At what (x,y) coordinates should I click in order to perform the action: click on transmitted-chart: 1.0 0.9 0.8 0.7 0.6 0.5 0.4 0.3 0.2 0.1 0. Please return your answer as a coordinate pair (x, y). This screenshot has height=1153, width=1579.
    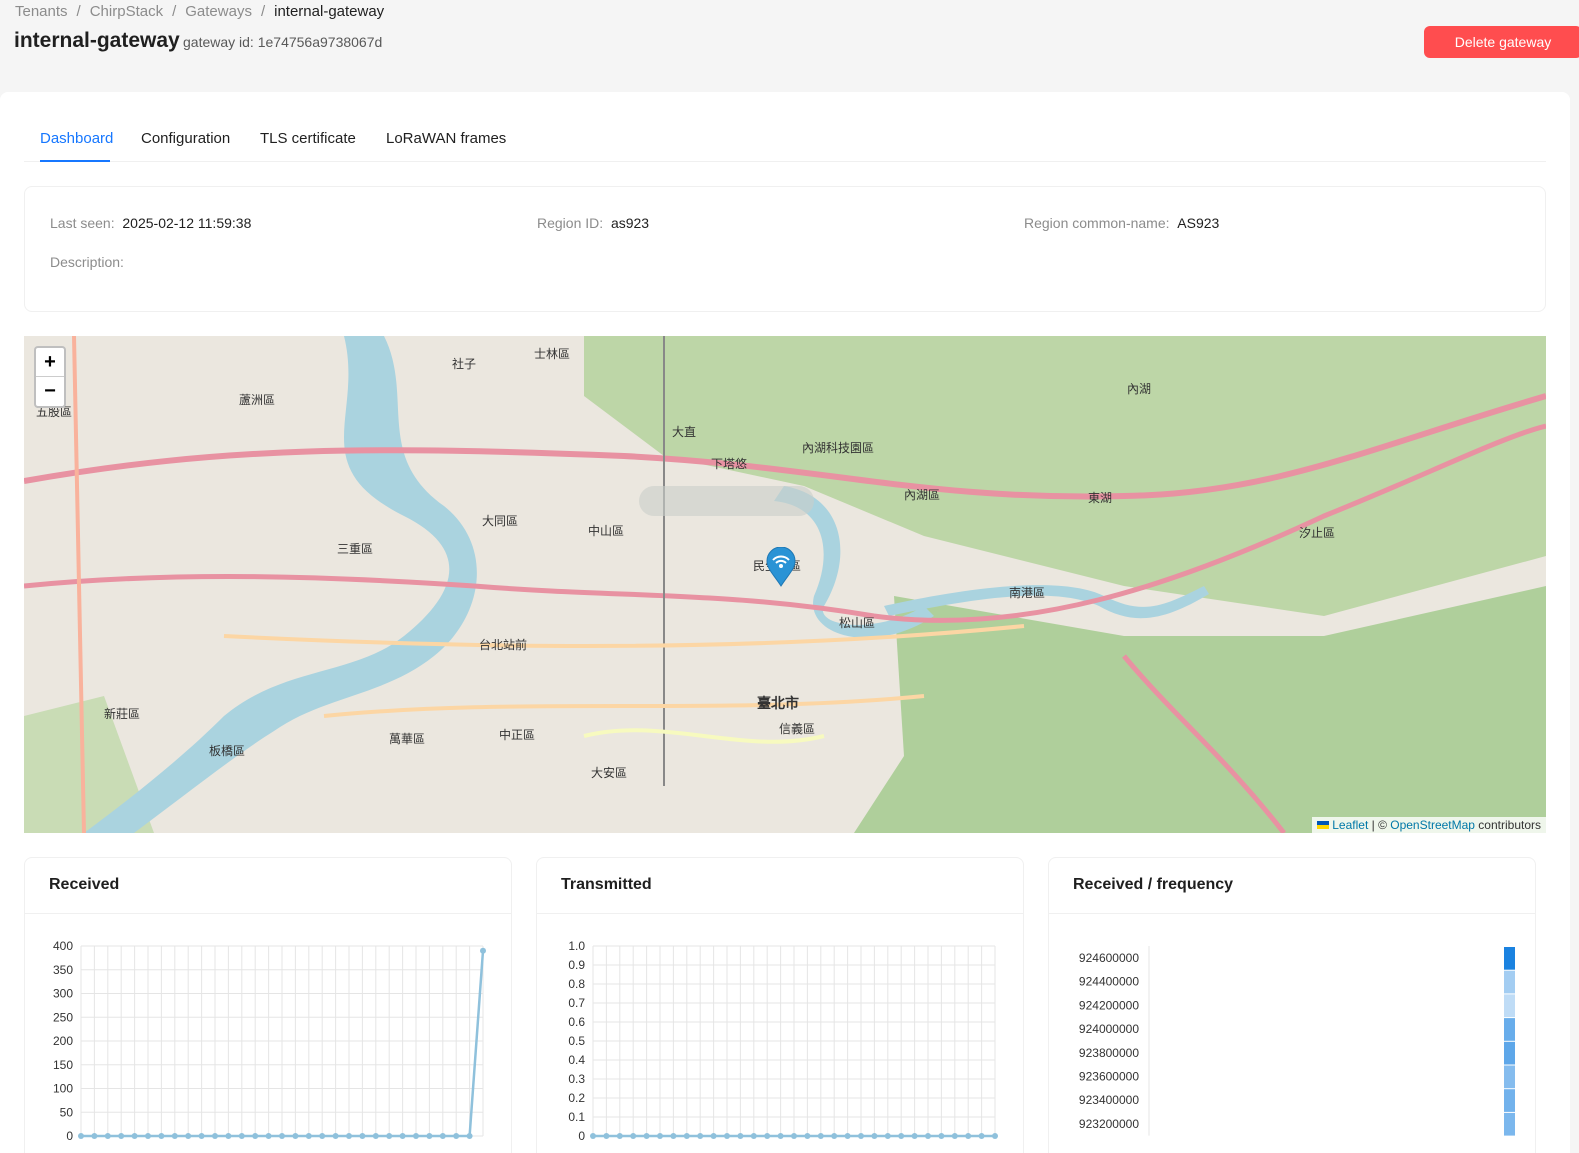
    Looking at the image, I should click on (781, 1033).